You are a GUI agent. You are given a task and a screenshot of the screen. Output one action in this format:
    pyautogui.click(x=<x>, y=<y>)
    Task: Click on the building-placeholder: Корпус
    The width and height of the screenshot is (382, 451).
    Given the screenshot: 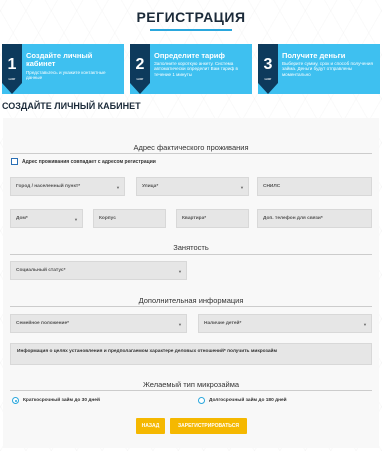 What is the action you would take?
    pyautogui.click(x=107, y=218)
    